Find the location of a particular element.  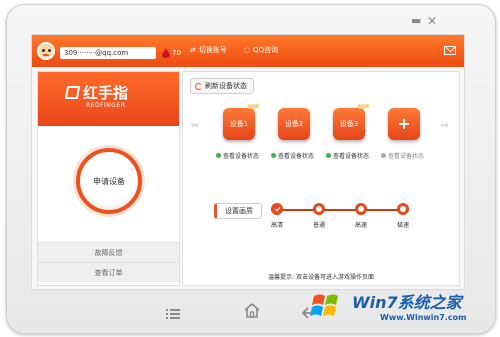

feedback-label: 故障反馈 is located at coordinates (108, 252).